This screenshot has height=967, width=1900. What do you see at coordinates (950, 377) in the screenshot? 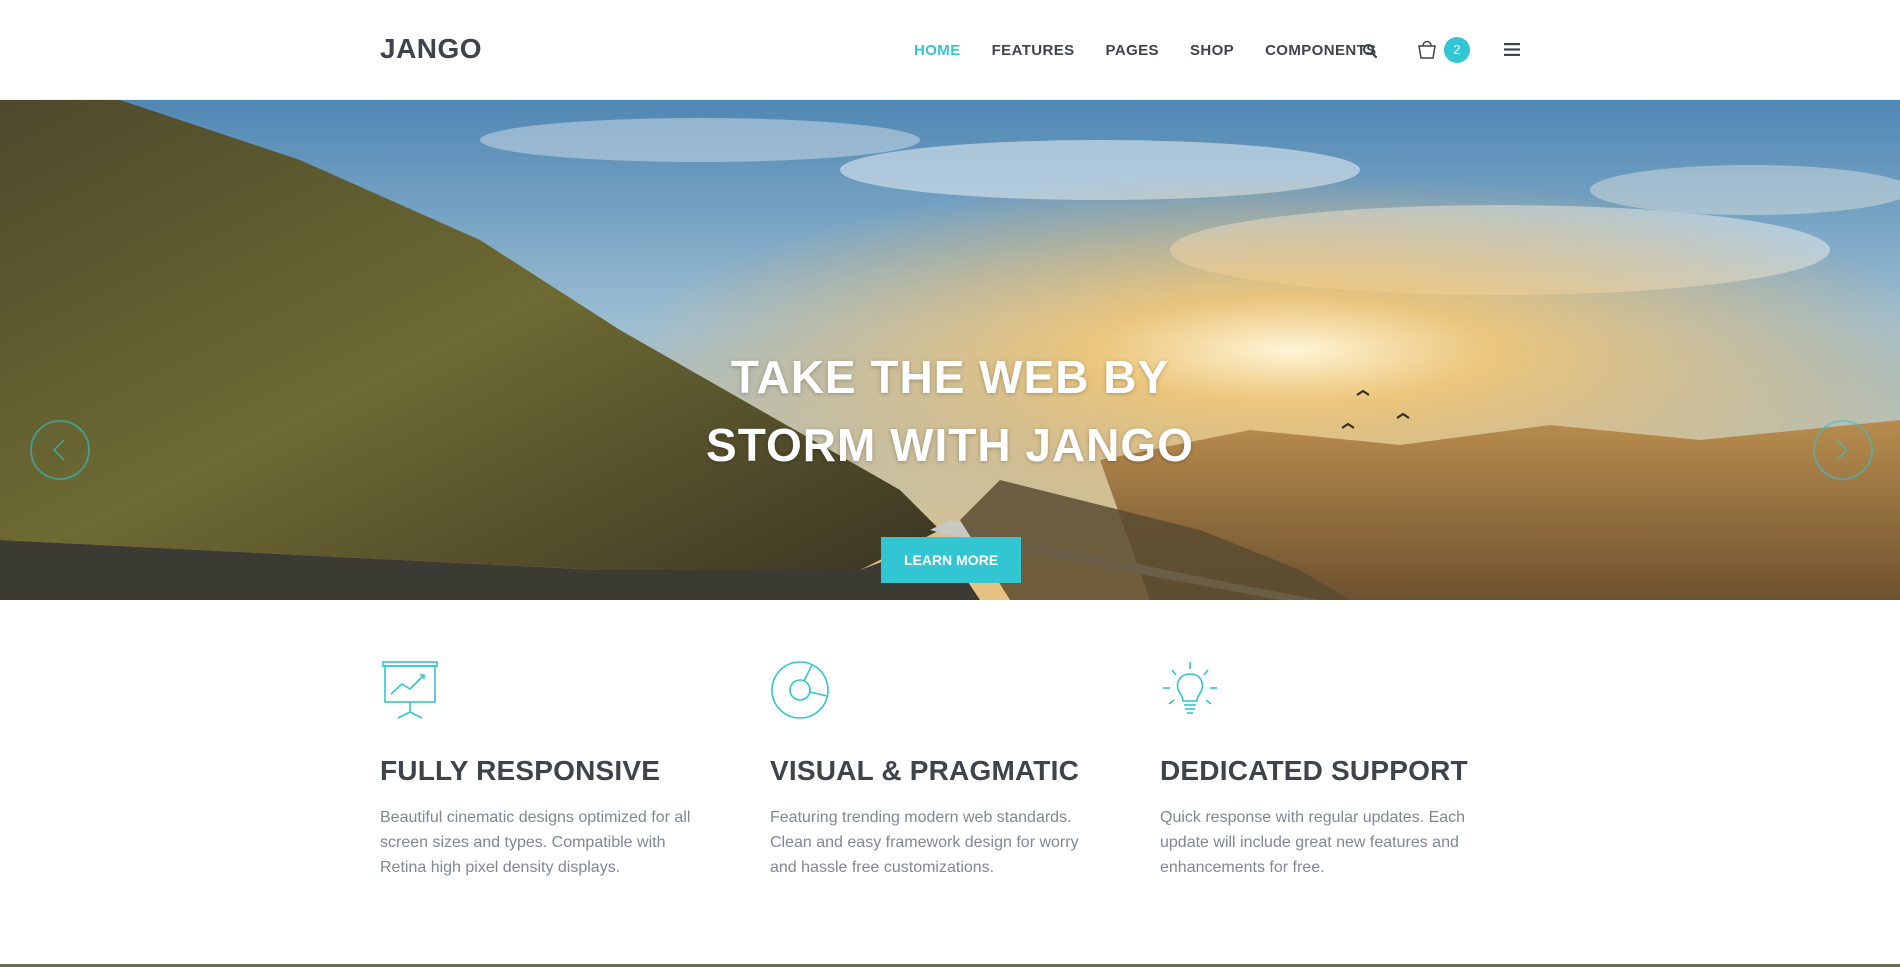
I see `hero-title-line-1: TAKE THE WEB BY` at bounding box center [950, 377].